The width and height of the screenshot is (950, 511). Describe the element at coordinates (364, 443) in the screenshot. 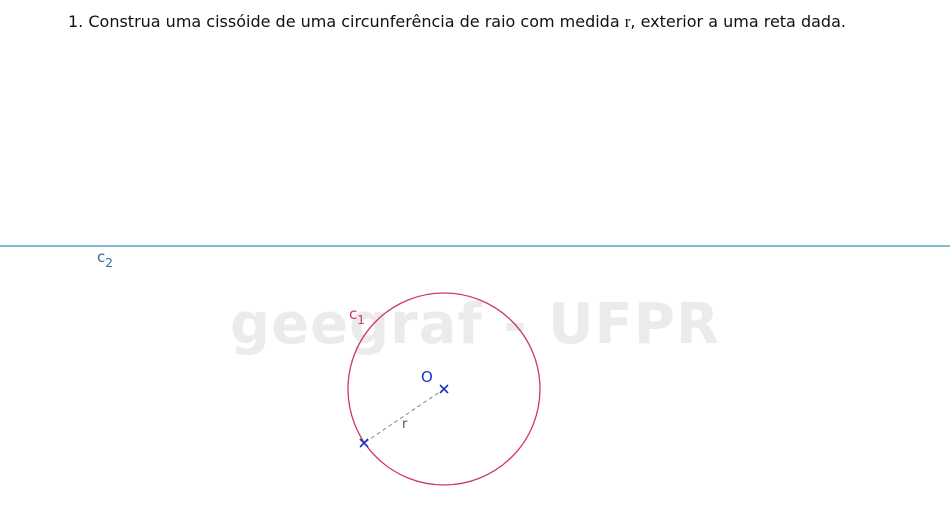

I see `circle-point-marker` at that location.